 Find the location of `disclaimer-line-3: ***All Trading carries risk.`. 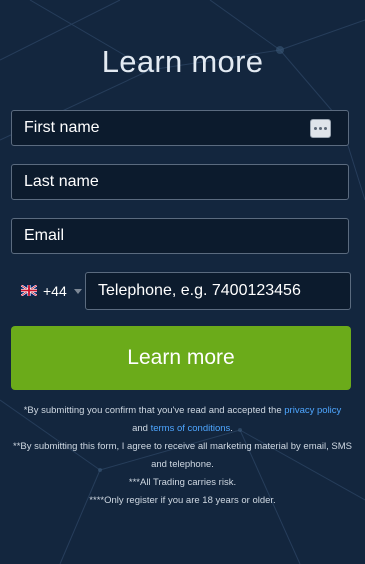

disclaimer-line-3: ***All Trading carries risk. is located at coordinates (182, 482).